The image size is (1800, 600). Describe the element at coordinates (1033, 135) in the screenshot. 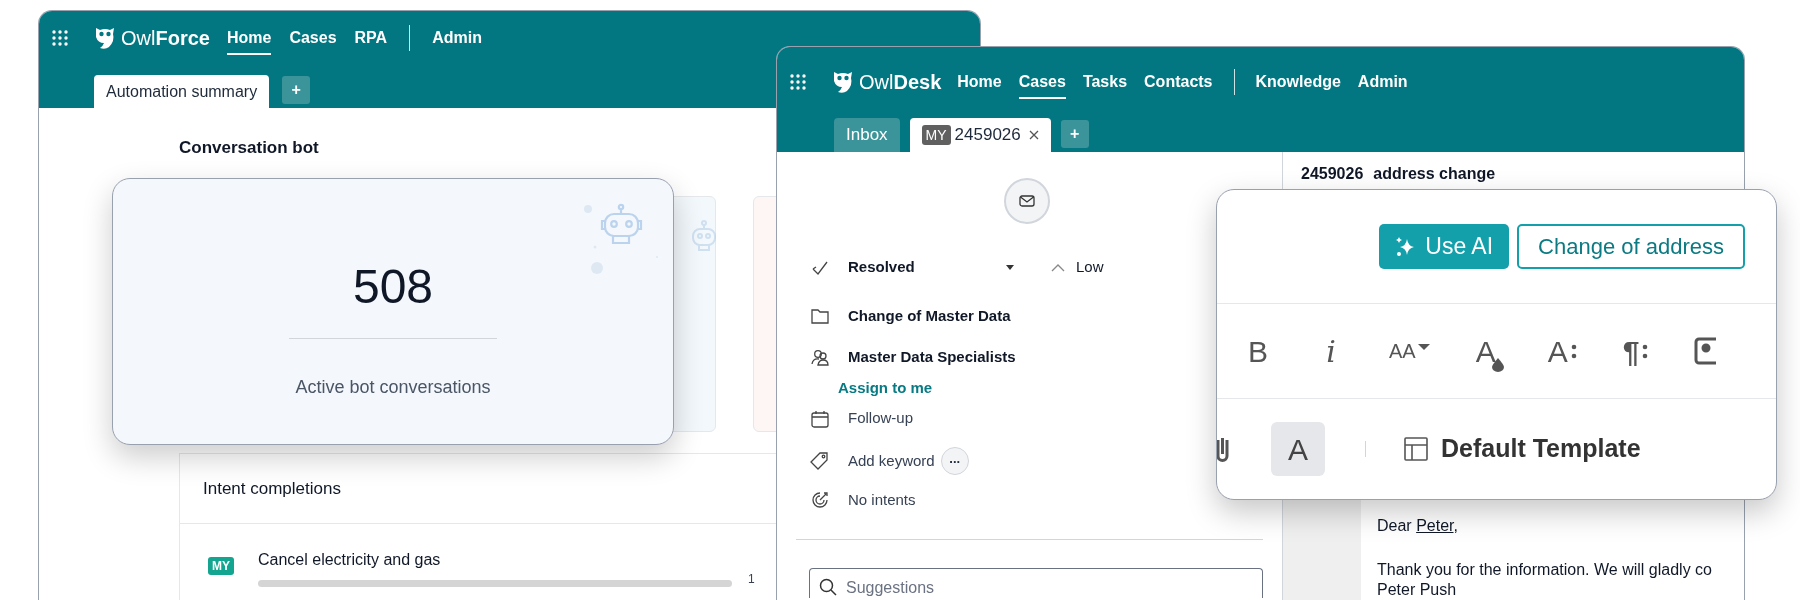

I see `close-icon` at that location.